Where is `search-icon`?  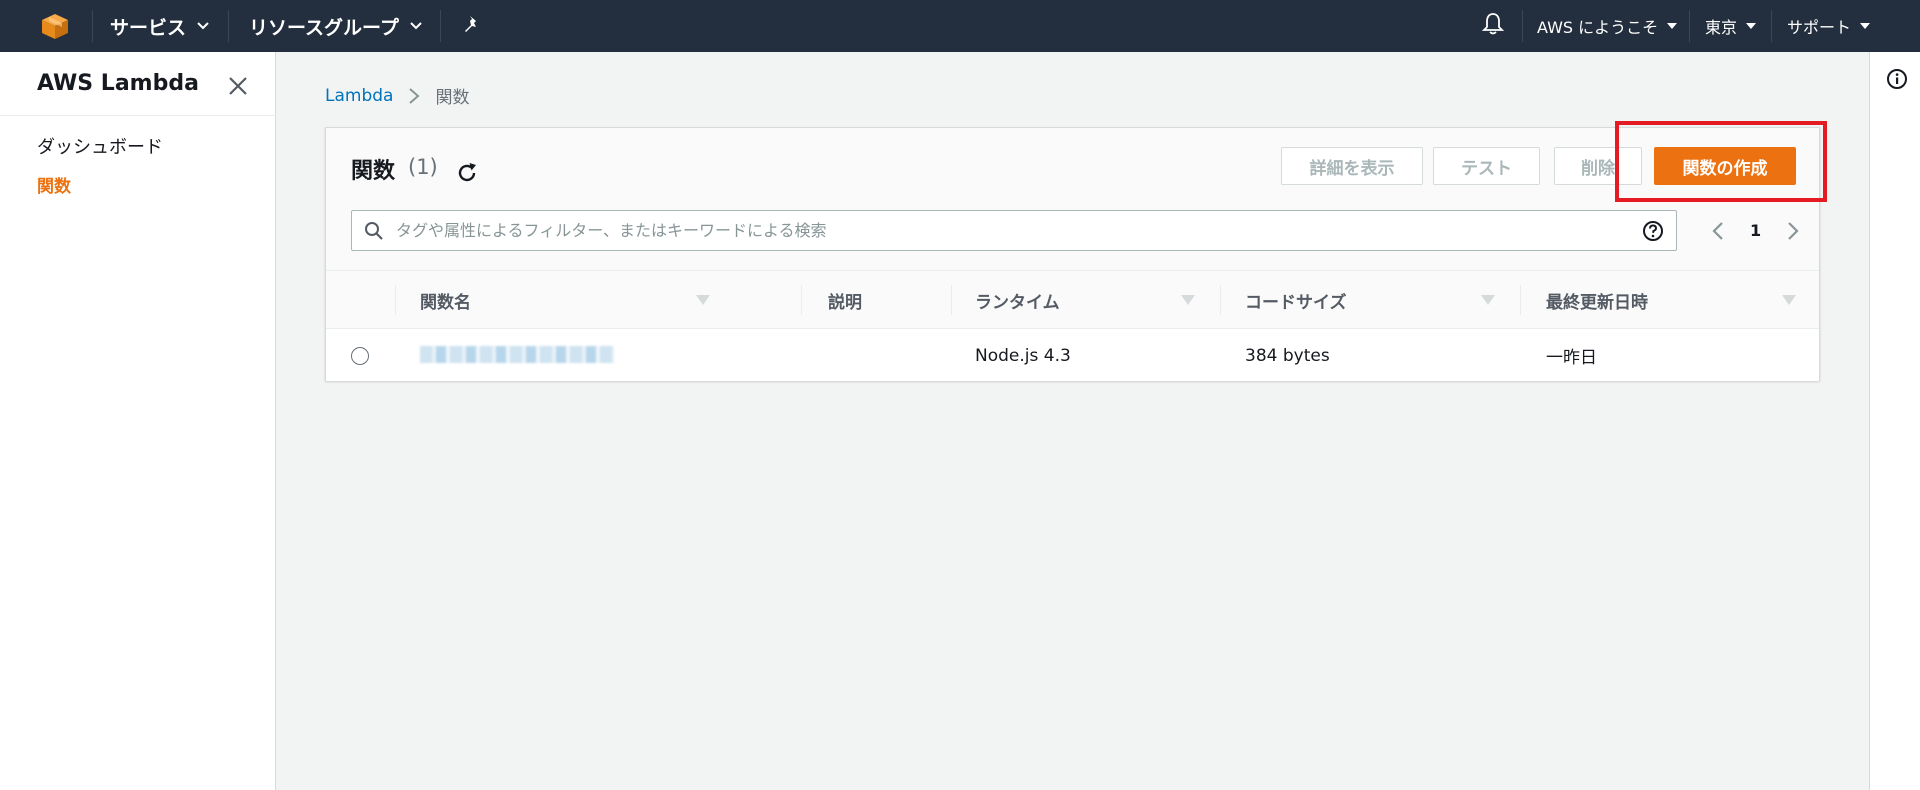
search-icon is located at coordinates (374, 231).